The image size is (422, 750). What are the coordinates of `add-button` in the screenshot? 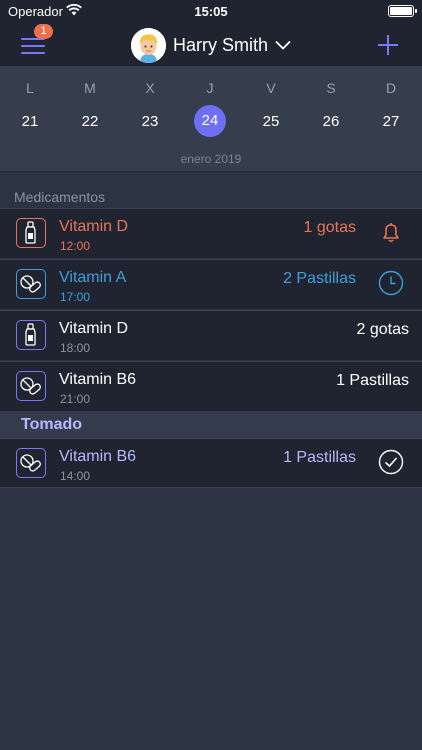 It's located at (388, 45).